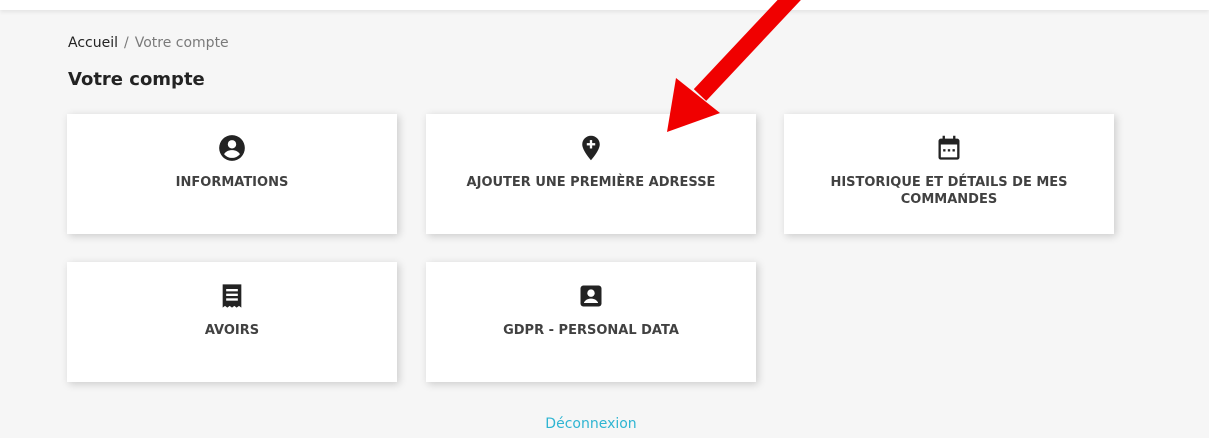 This screenshot has height=438, width=1209. Describe the element at coordinates (93, 43) in the screenshot. I see `breadcrumb-home-link: Accueil` at that location.